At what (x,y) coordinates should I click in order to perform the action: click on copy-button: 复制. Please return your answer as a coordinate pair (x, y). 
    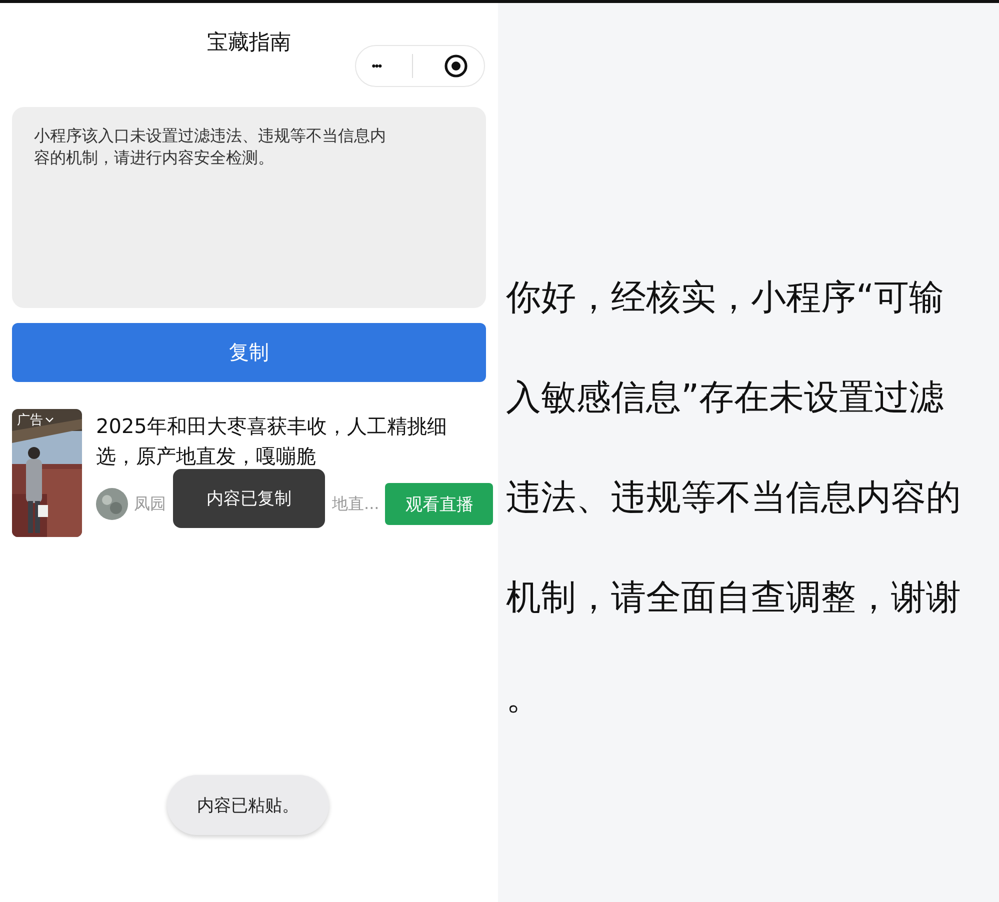
    Looking at the image, I should click on (249, 352).